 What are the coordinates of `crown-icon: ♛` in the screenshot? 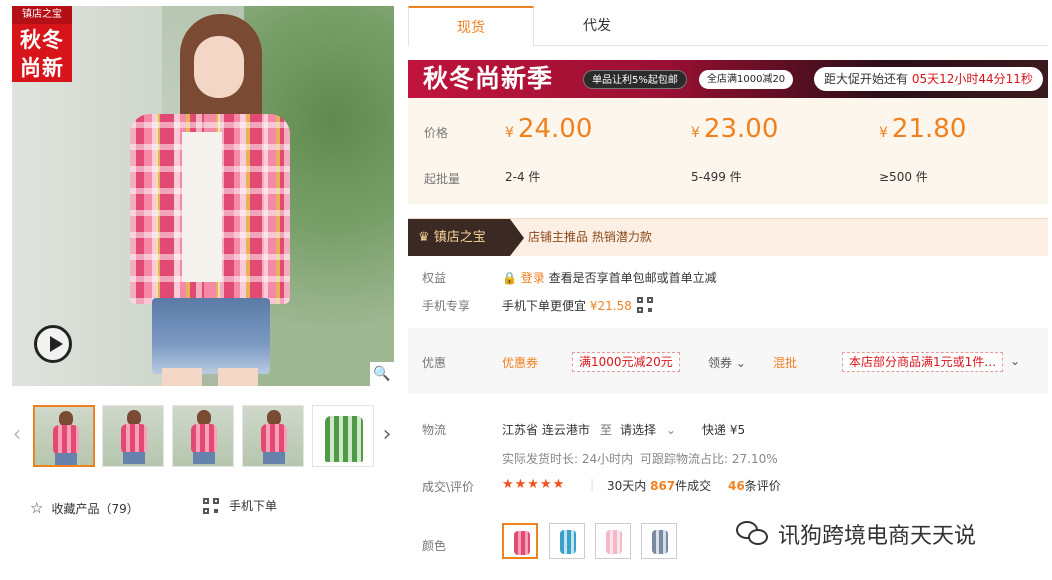 It's located at (426, 237).